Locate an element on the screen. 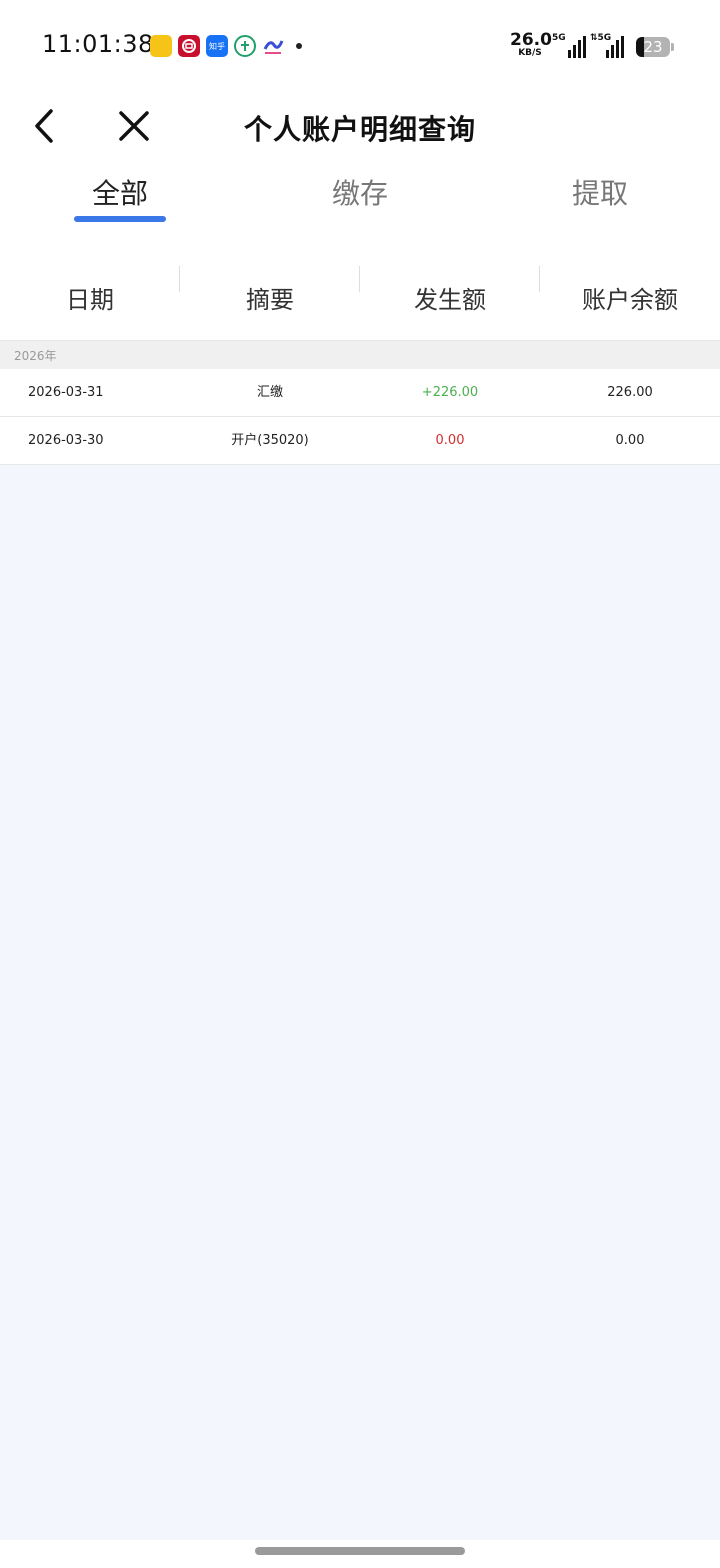 This screenshot has height=1568, width=720. net-speed-value: 26.0 is located at coordinates (531, 40).